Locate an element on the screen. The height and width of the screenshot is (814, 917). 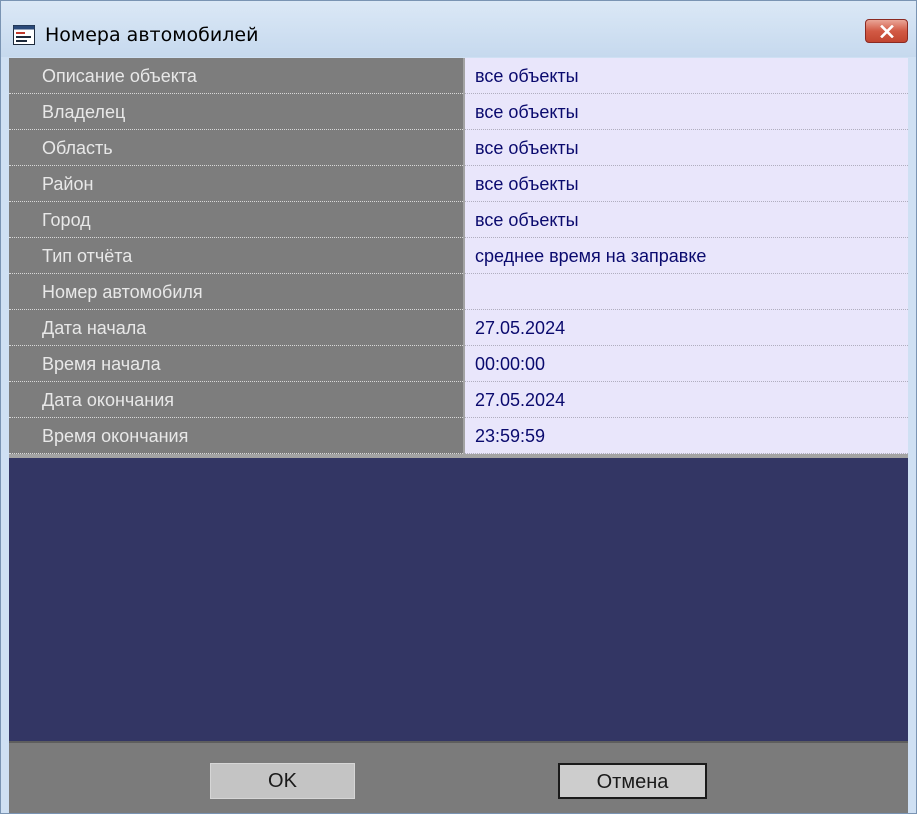
parameter-label-cell: Владелец is located at coordinates (236, 112).